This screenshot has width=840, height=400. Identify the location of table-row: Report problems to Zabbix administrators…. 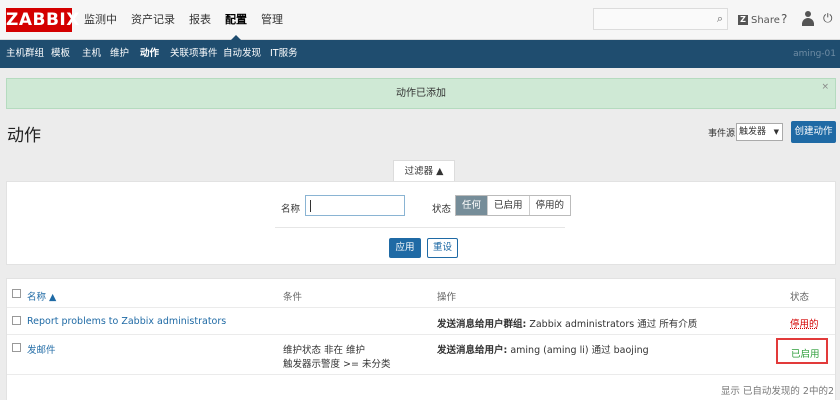
(421, 321).